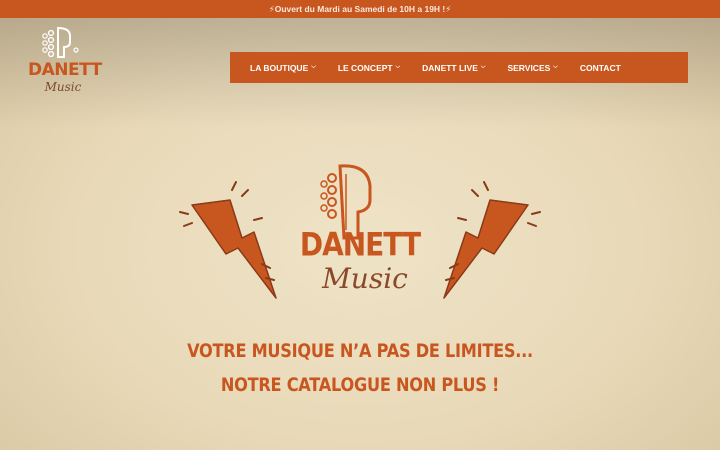 The width and height of the screenshot is (720, 450). I want to click on logo-brand: DANETT, so click(65, 70).